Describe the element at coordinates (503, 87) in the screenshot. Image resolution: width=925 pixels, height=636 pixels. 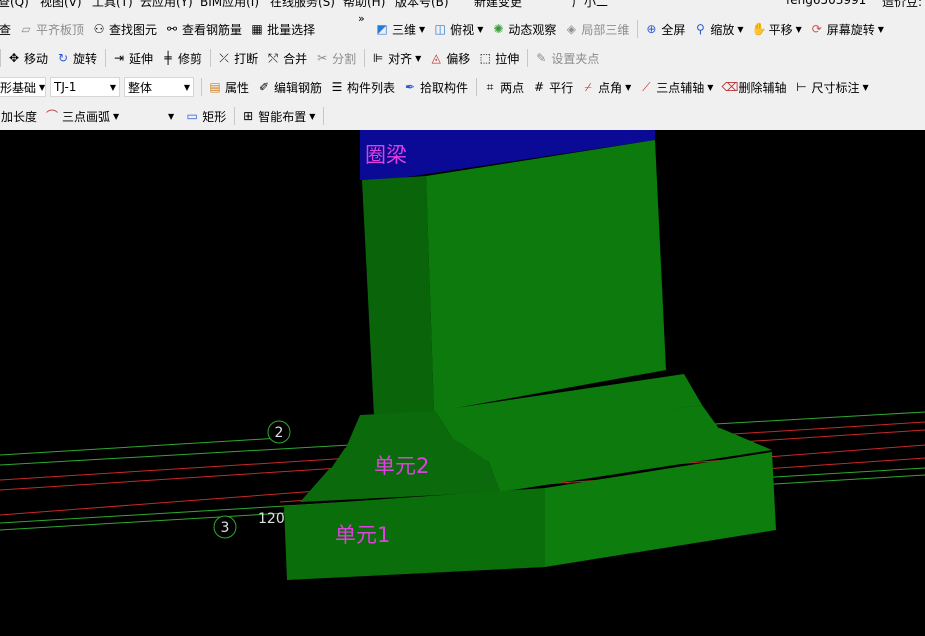
I see `two-point-axis-button: ⌗ 两点` at that location.